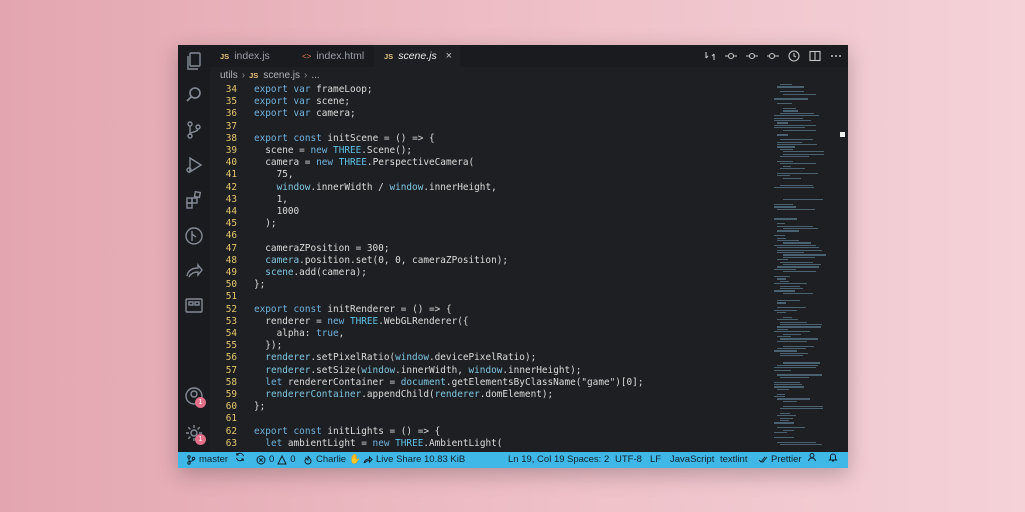 This screenshot has height=512, width=1025. I want to click on code-line: 43 1,, so click(490, 200).